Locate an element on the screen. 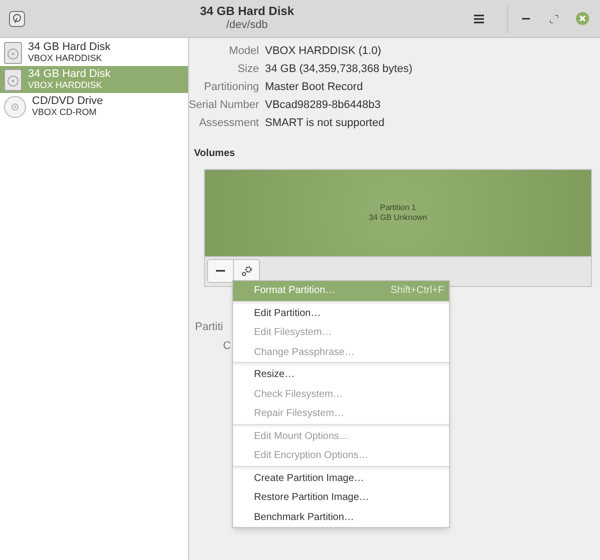 The height and width of the screenshot is (560, 600). partition-info: 34 GB Unknown is located at coordinates (398, 218).